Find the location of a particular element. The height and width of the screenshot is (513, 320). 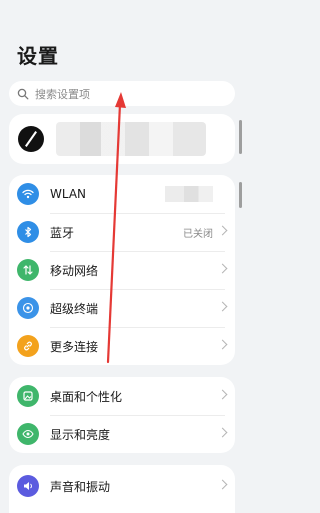

eye-icon is located at coordinates (28, 434).